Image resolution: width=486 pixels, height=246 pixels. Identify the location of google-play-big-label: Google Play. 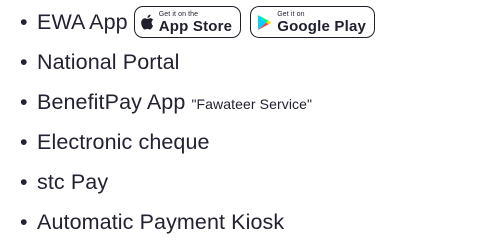
(322, 26).